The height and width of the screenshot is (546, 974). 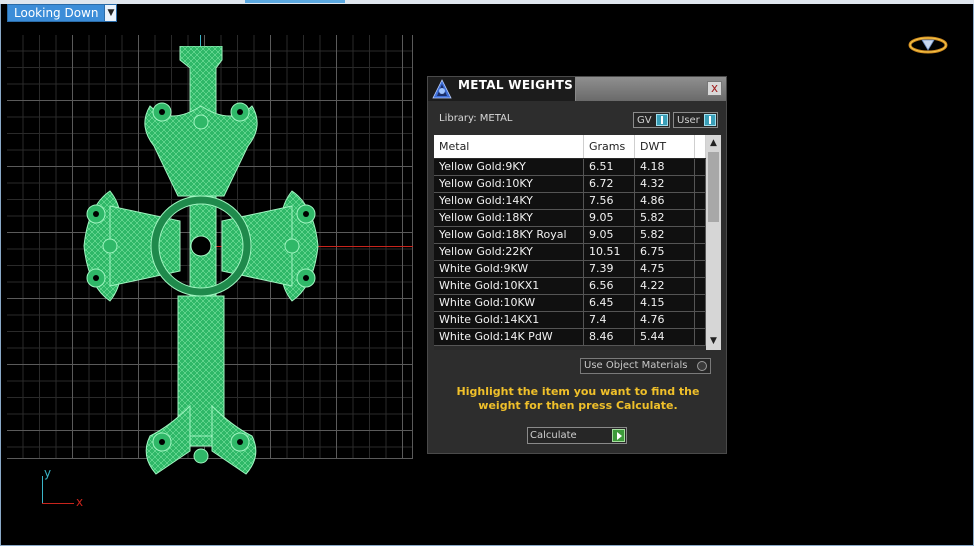 I want to click on cell-metal: White Gold:14K PdW, so click(x=509, y=337).